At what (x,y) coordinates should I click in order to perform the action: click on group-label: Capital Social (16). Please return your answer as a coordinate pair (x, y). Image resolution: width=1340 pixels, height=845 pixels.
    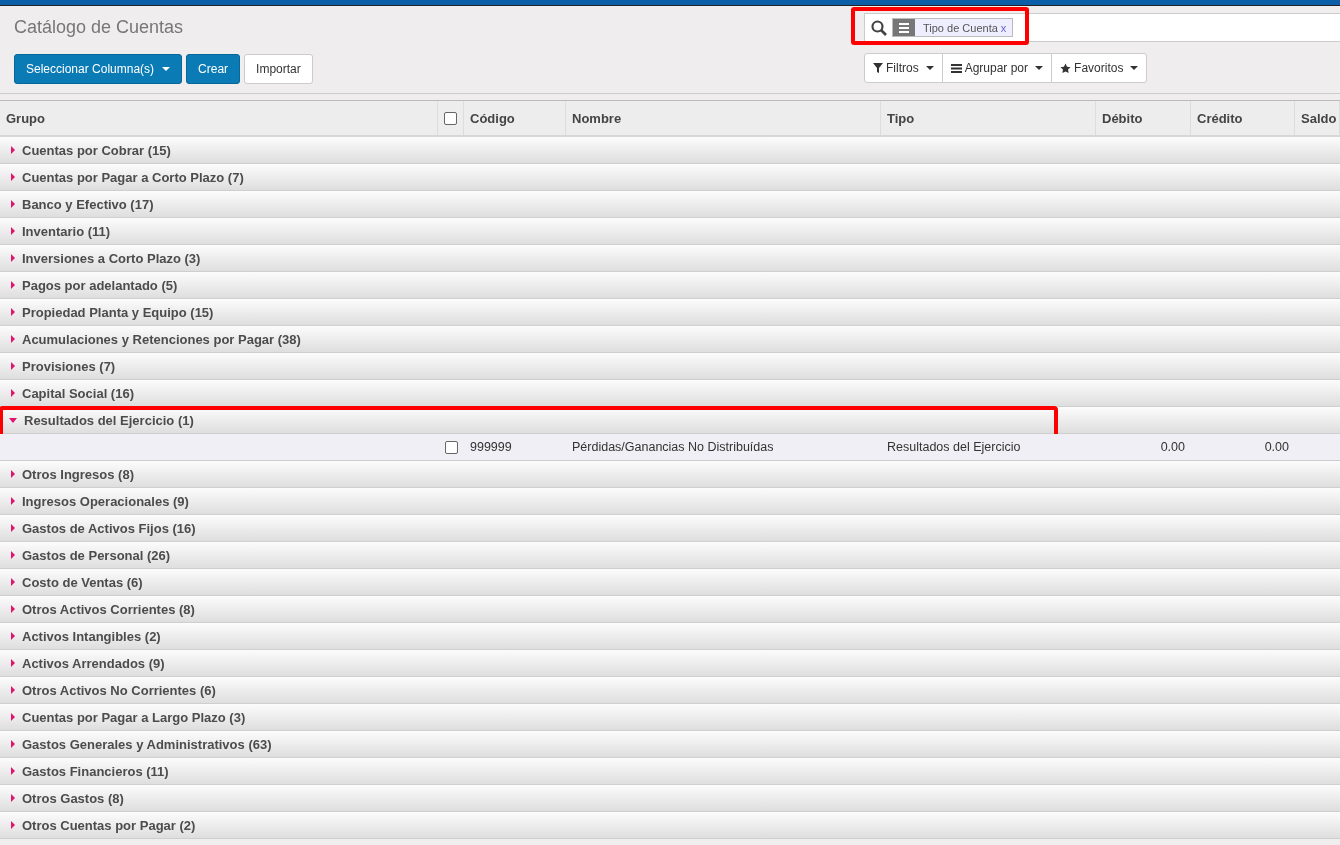
    Looking at the image, I should click on (78, 393).